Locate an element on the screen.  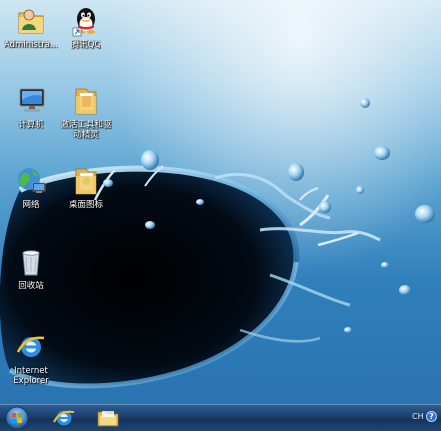
internet-explorer-icon is located at coordinates (30, 346).